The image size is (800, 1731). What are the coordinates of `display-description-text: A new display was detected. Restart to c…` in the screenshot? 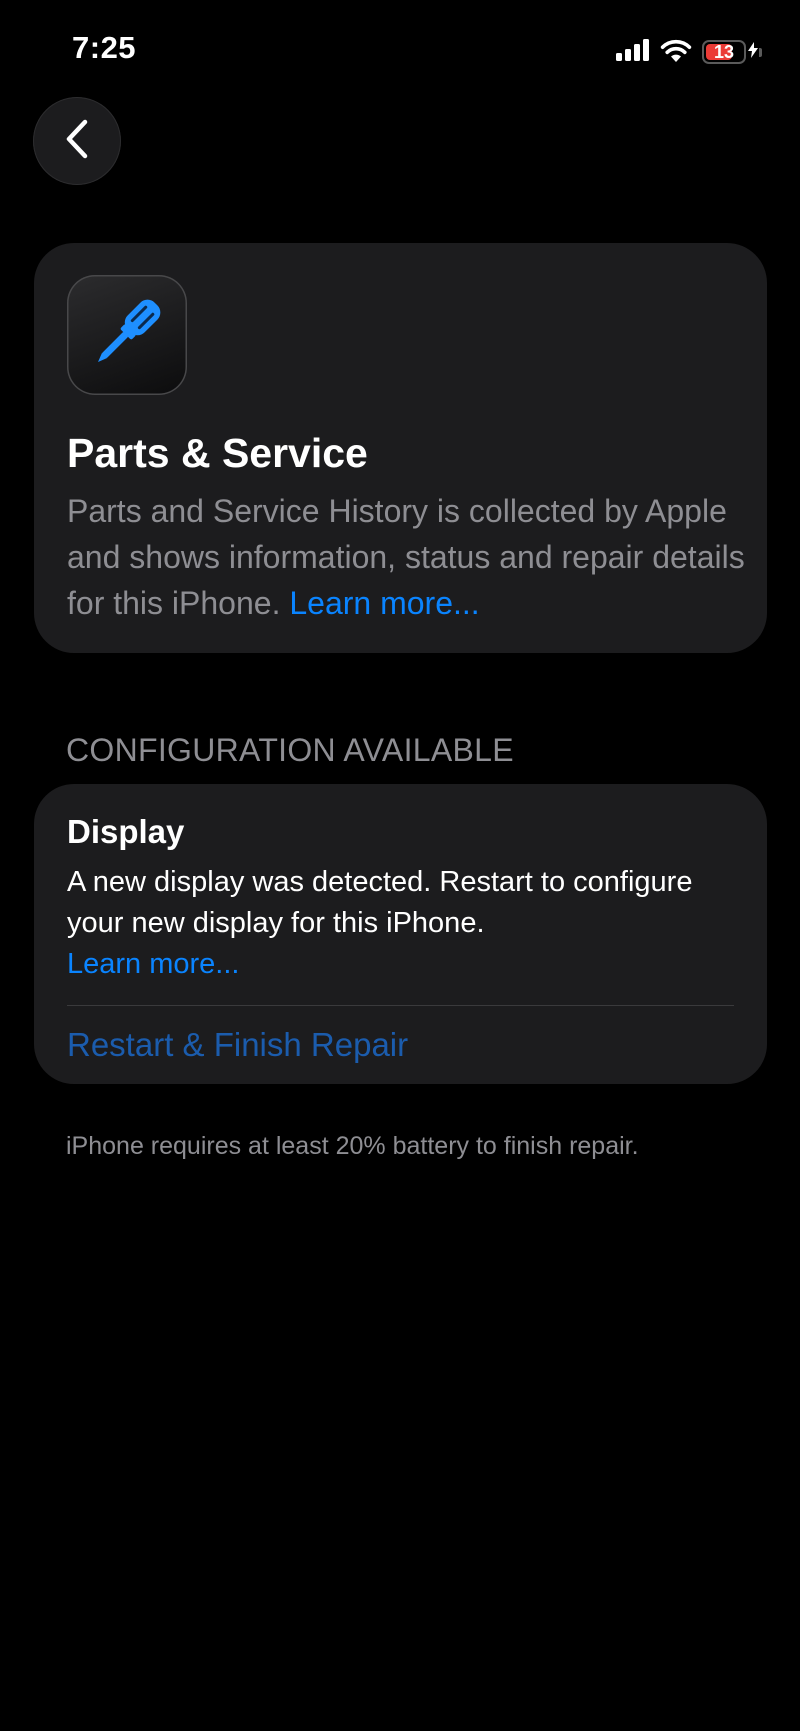 It's located at (380, 902).